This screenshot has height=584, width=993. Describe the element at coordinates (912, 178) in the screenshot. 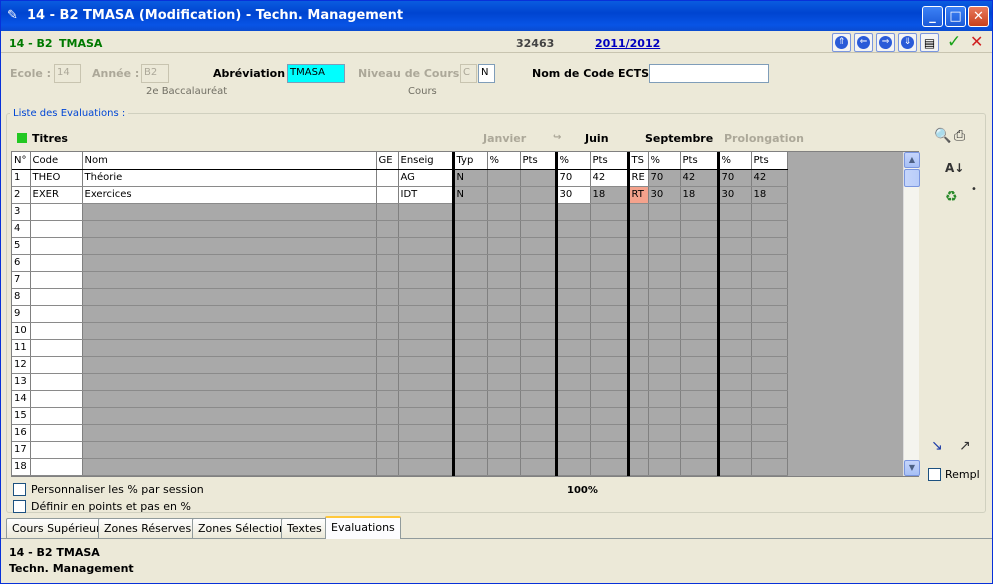

I see `scroll-thumb` at that location.